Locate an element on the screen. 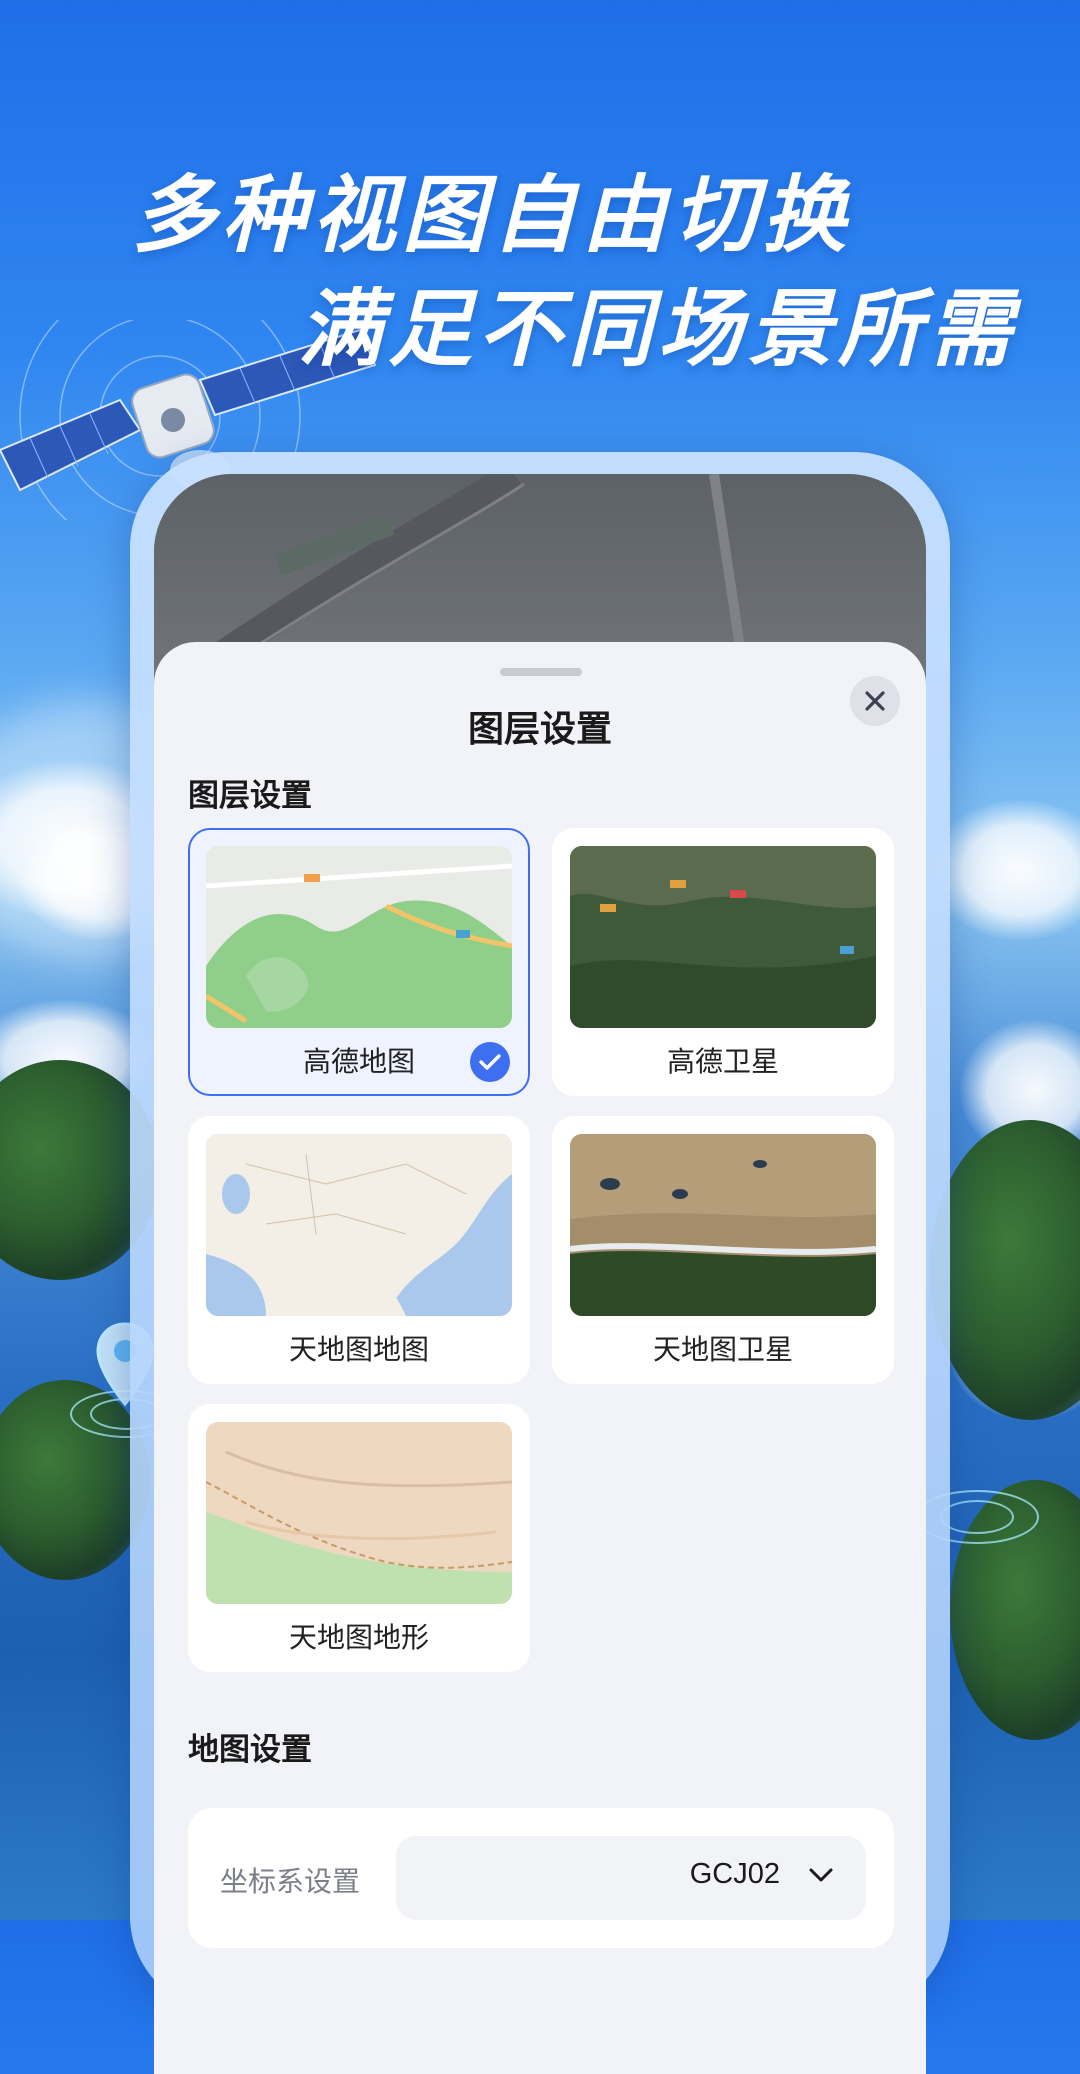 Image resolution: width=1080 pixels, height=2074 pixels. coordinate-system-label: 坐标系设置 is located at coordinates (290, 1881).